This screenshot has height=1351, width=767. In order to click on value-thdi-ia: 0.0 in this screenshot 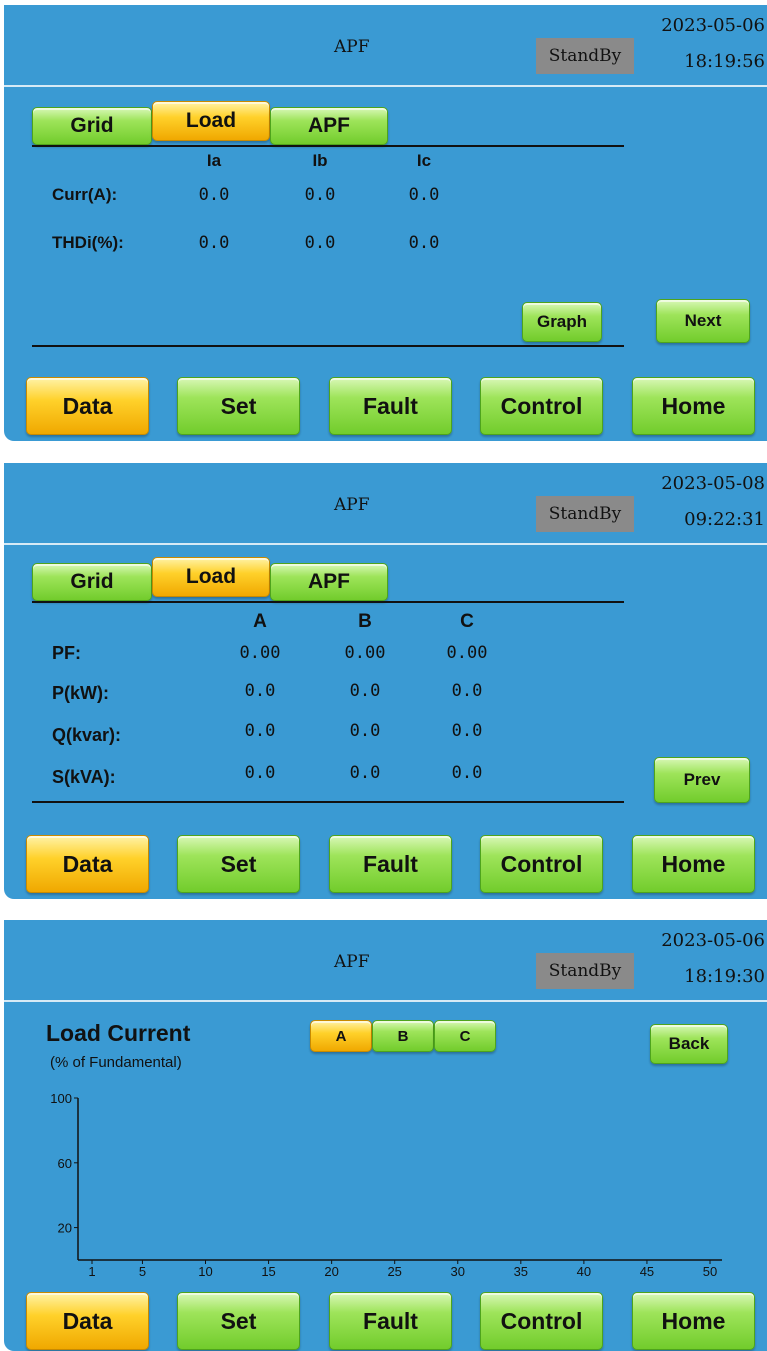, I will do `click(214, 243)`.